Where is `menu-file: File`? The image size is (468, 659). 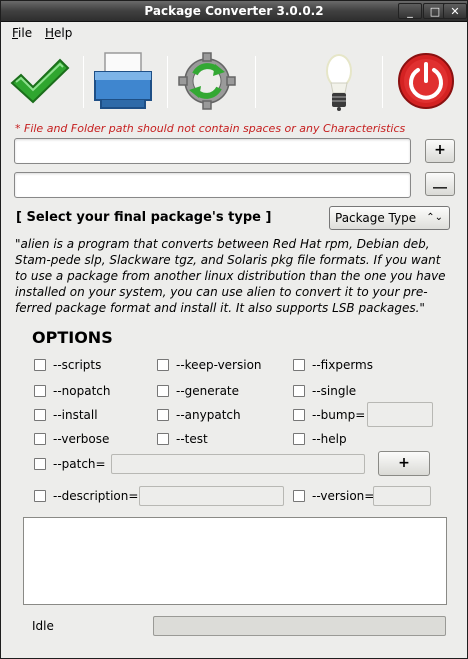 menu-file: File is located at coordinates (22, 33).